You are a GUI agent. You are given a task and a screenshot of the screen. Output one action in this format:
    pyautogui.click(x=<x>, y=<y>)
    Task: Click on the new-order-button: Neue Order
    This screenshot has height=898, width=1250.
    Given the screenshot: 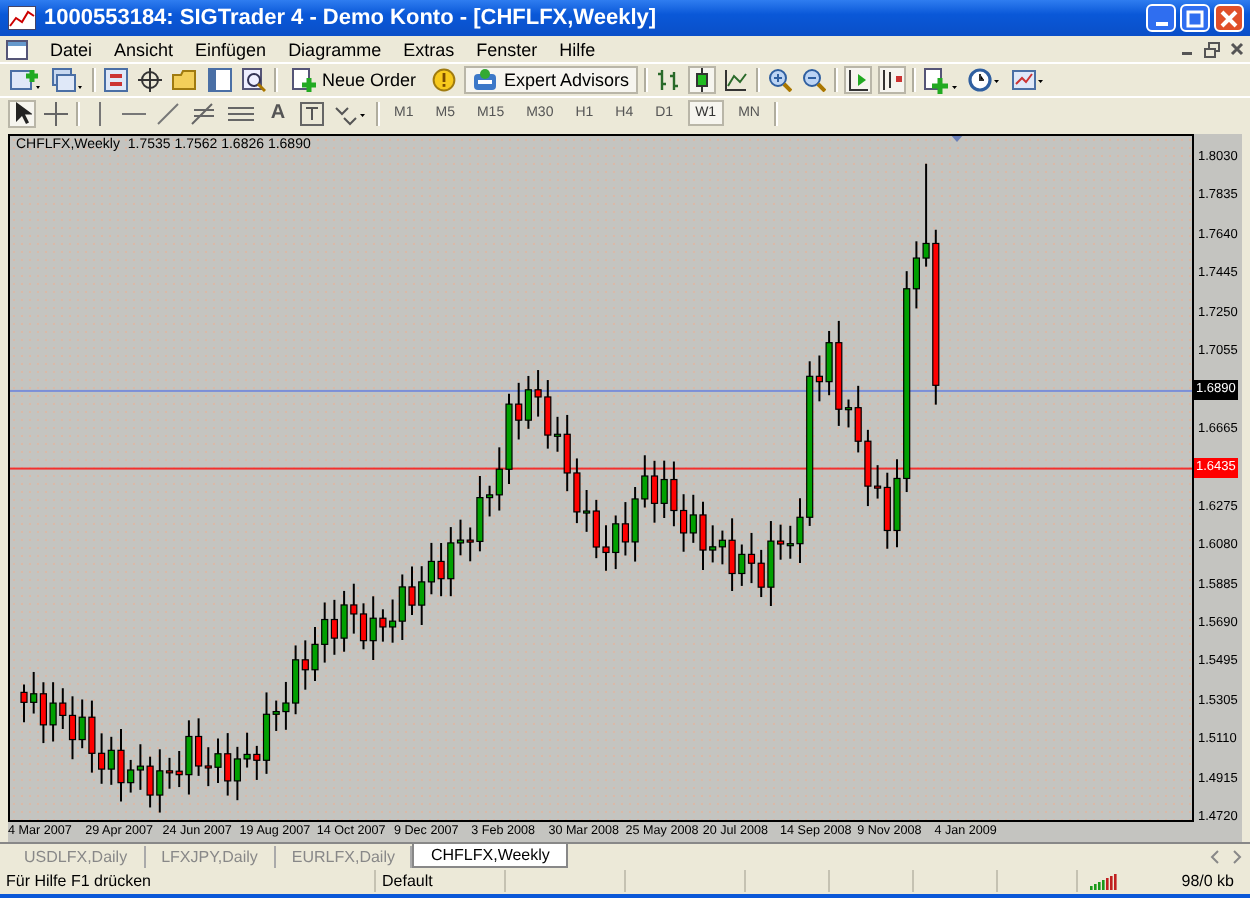 What is the action you would take?
    pyautogui.click(x=354, y=80)
    